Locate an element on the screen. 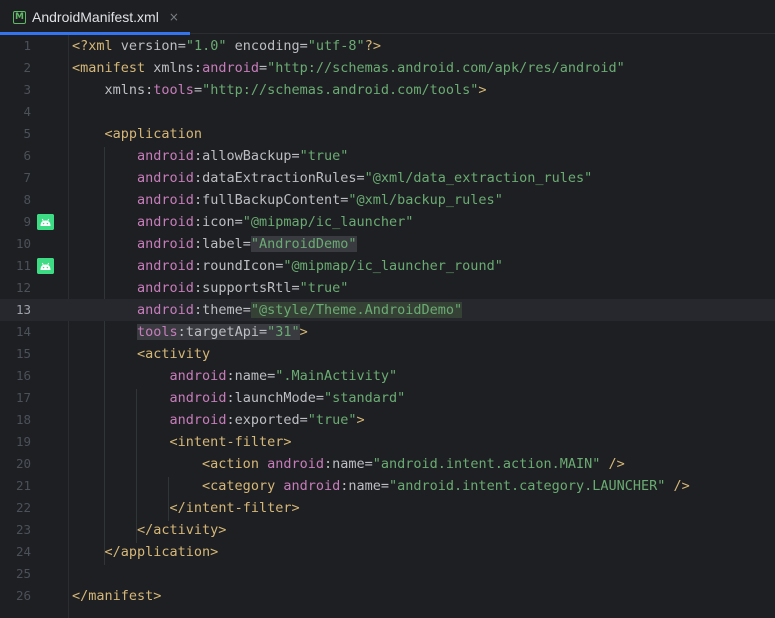 The image size is (775, 618). code-token: "@style/Theme.AndroidDemo" is located at coordinates (356, 310).